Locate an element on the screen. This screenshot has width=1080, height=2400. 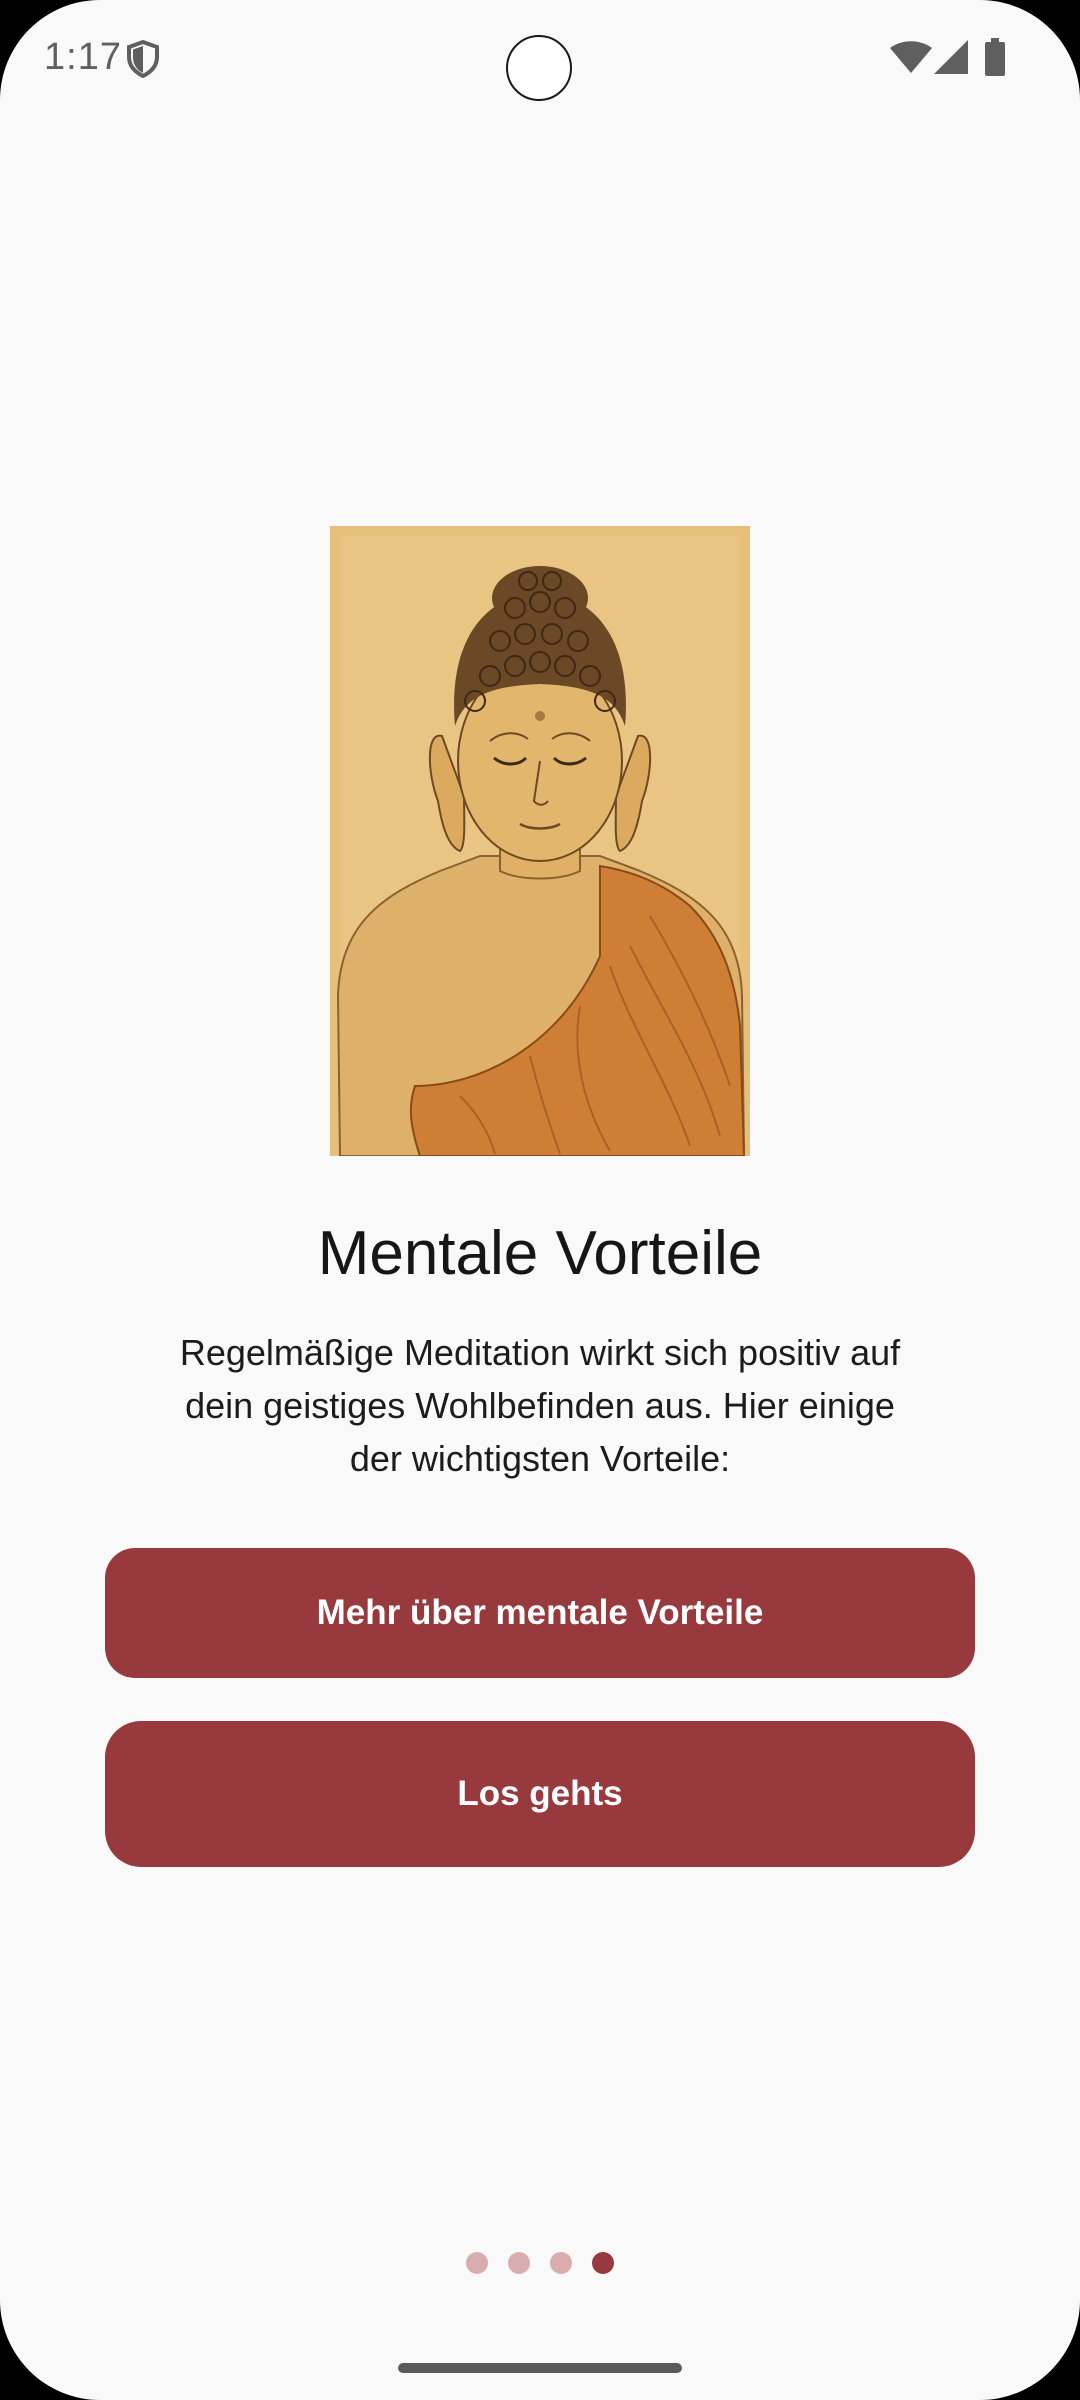
wifi-icon is located at coordinates (911, 57).